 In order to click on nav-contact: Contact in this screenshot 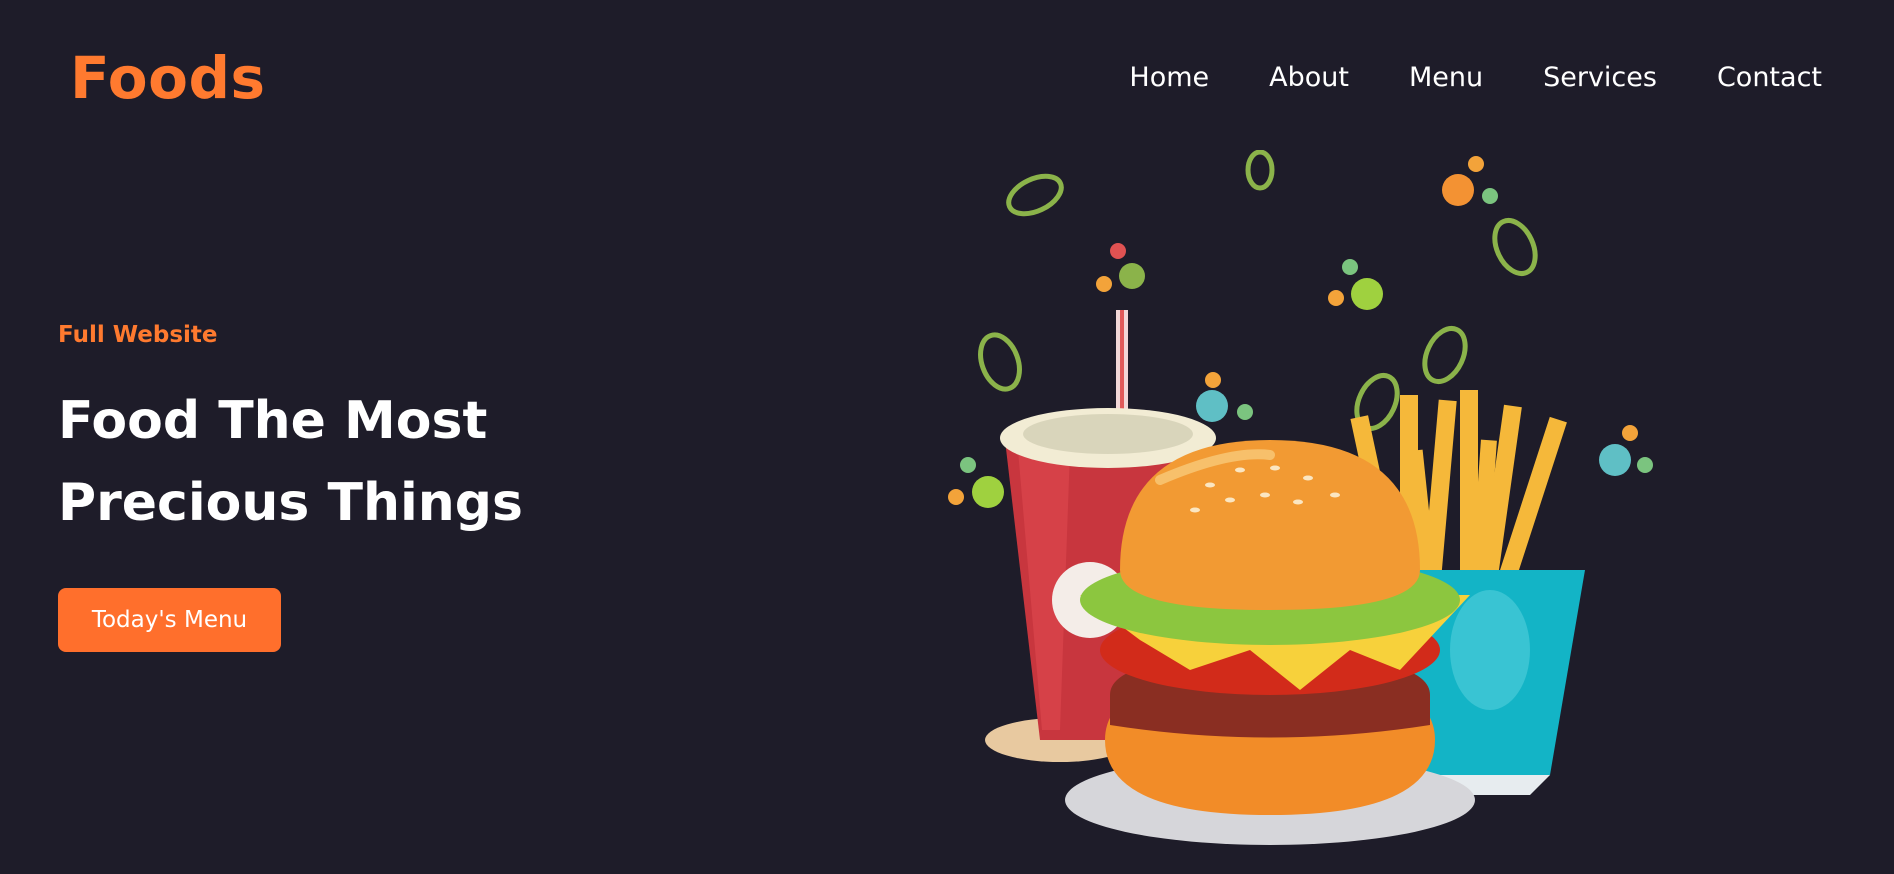, I will do `click(1769, 78)`.